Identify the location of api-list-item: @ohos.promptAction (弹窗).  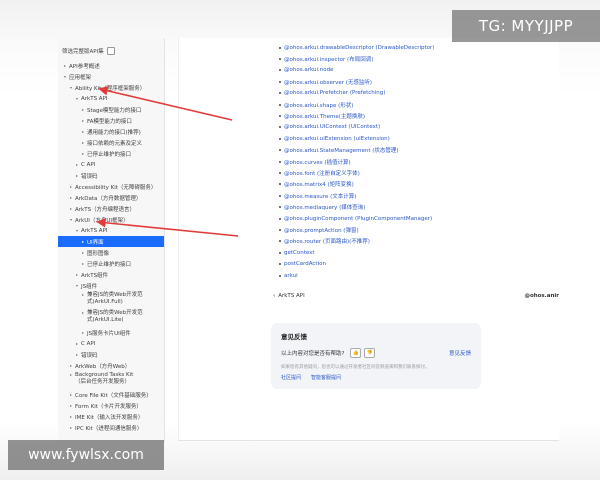
(356, 229).